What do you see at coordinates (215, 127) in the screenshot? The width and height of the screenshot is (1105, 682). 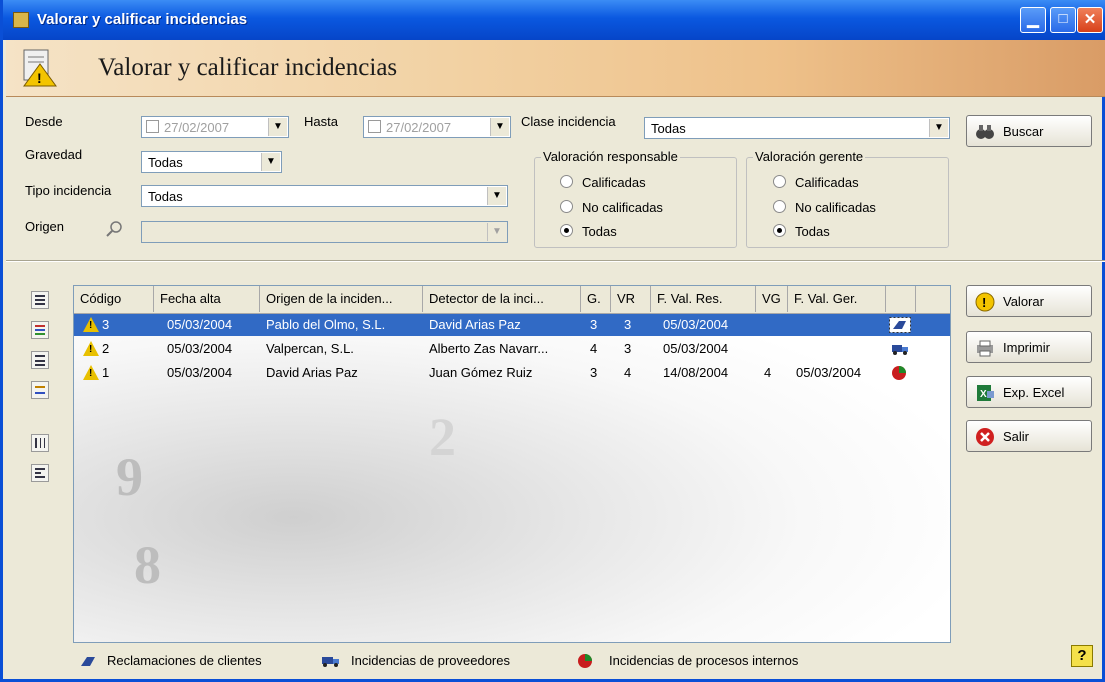 I see `desde-date-picker: 27/02/2007 ▼` at bounding box center [215, 127].